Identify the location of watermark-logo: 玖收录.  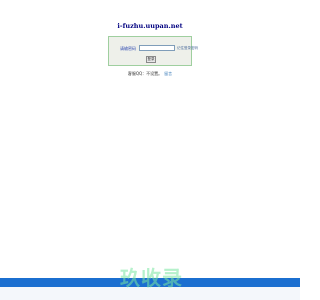
(151, 278).